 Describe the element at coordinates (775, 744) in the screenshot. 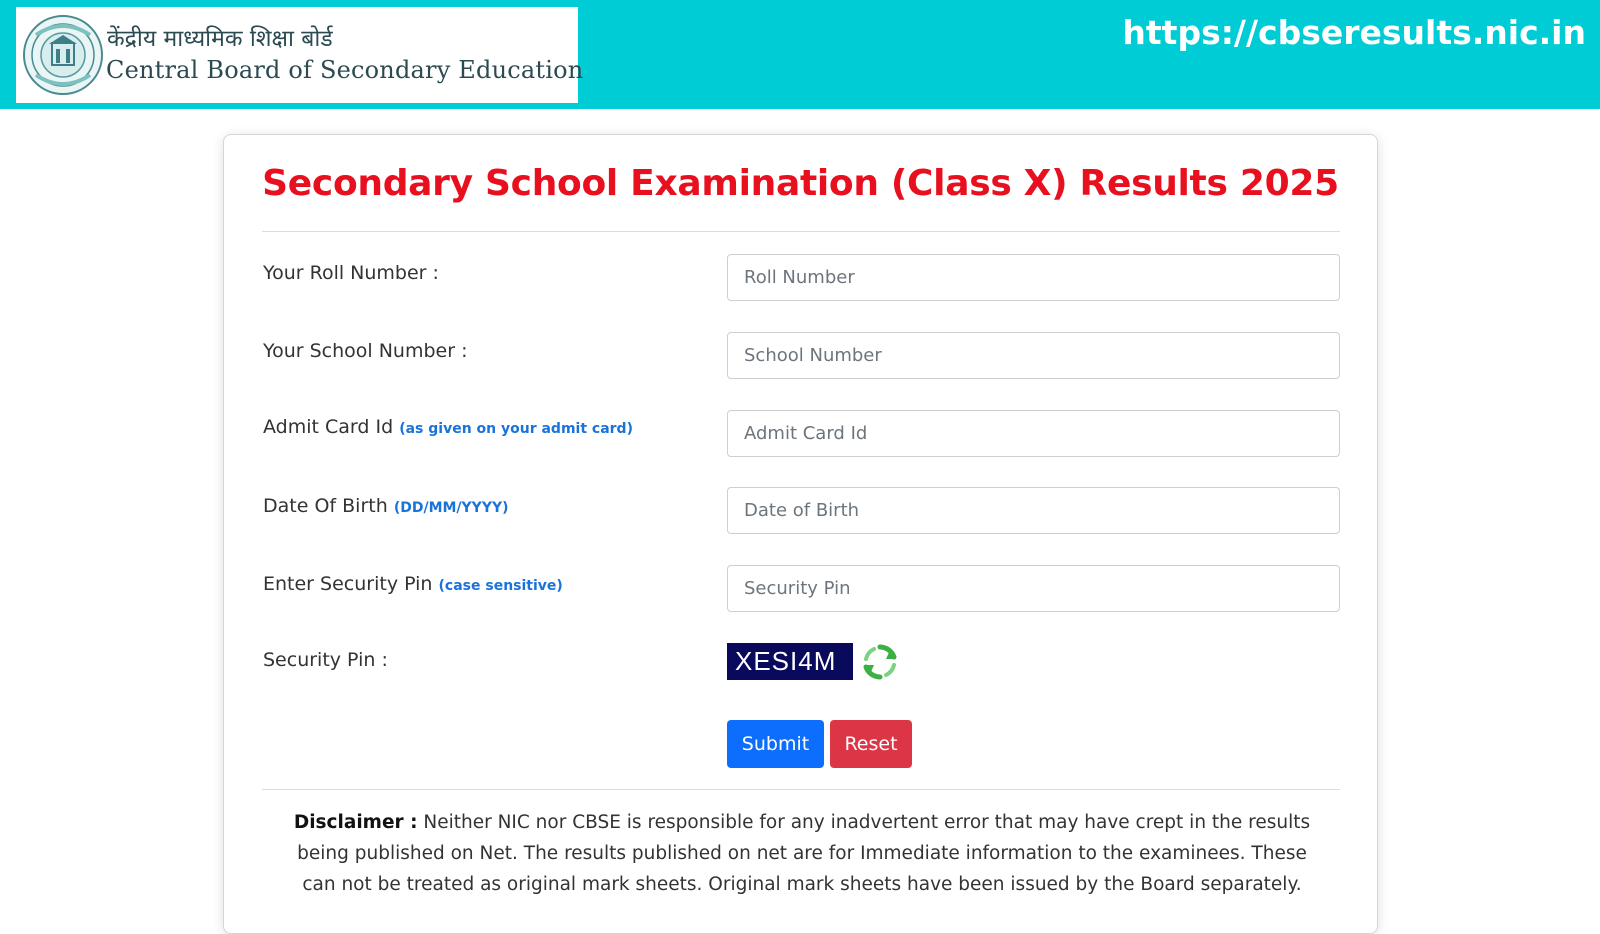

I see `submit-button: Submit` at that location.